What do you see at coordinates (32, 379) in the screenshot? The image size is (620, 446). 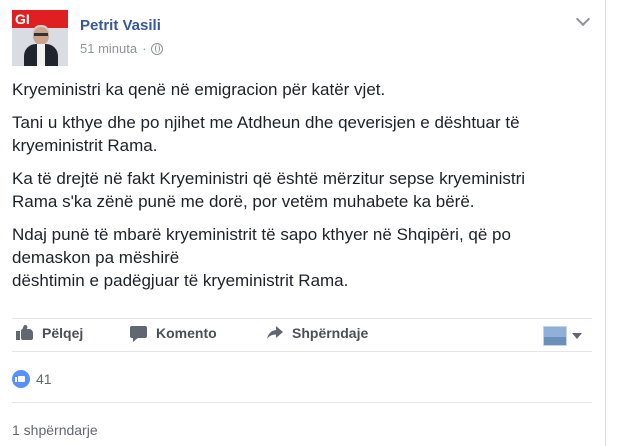 I see `reactions-summary: 41` at bounding box center [32, 379].